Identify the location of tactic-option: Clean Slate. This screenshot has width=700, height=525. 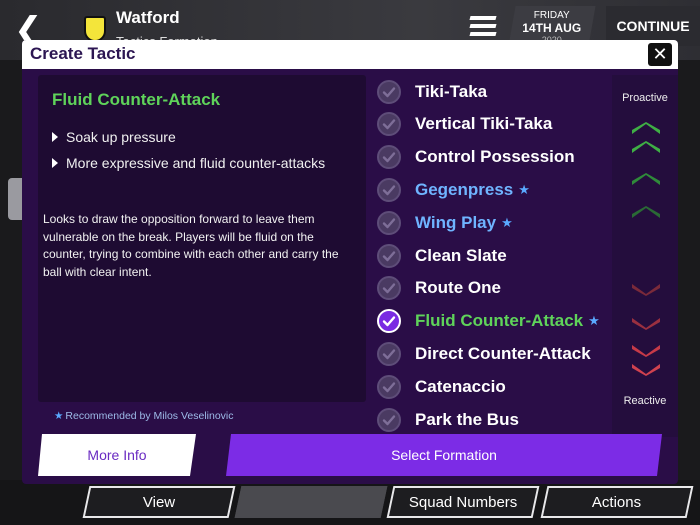
(492, 255).